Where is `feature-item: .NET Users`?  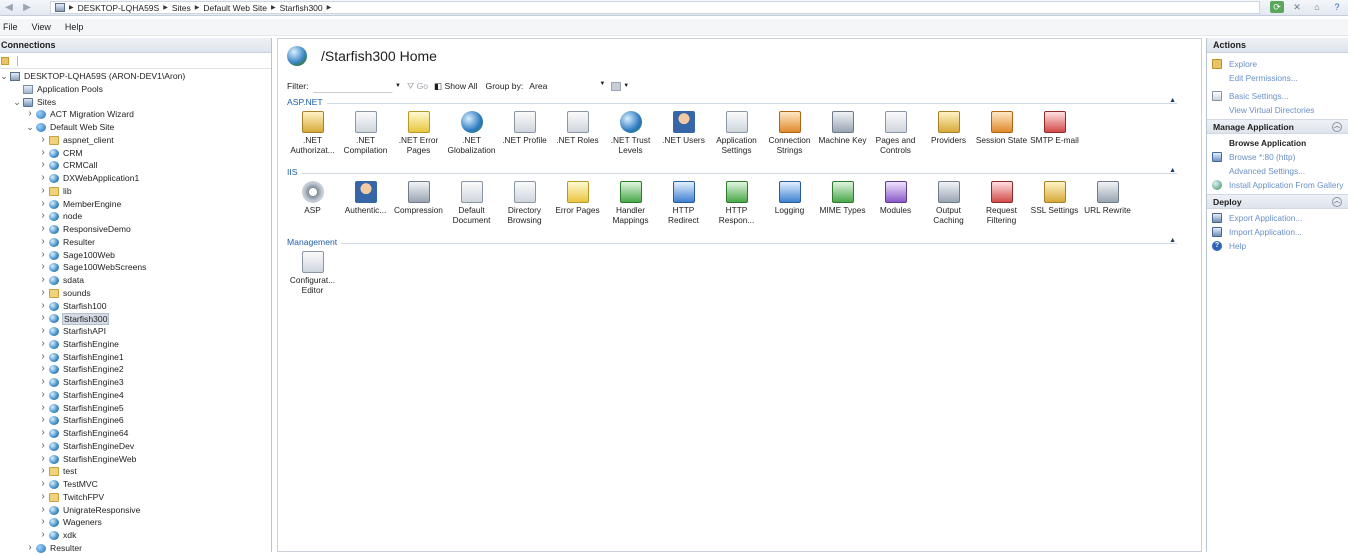 feature-item: .NET Users is located at coordinates (683, 128).